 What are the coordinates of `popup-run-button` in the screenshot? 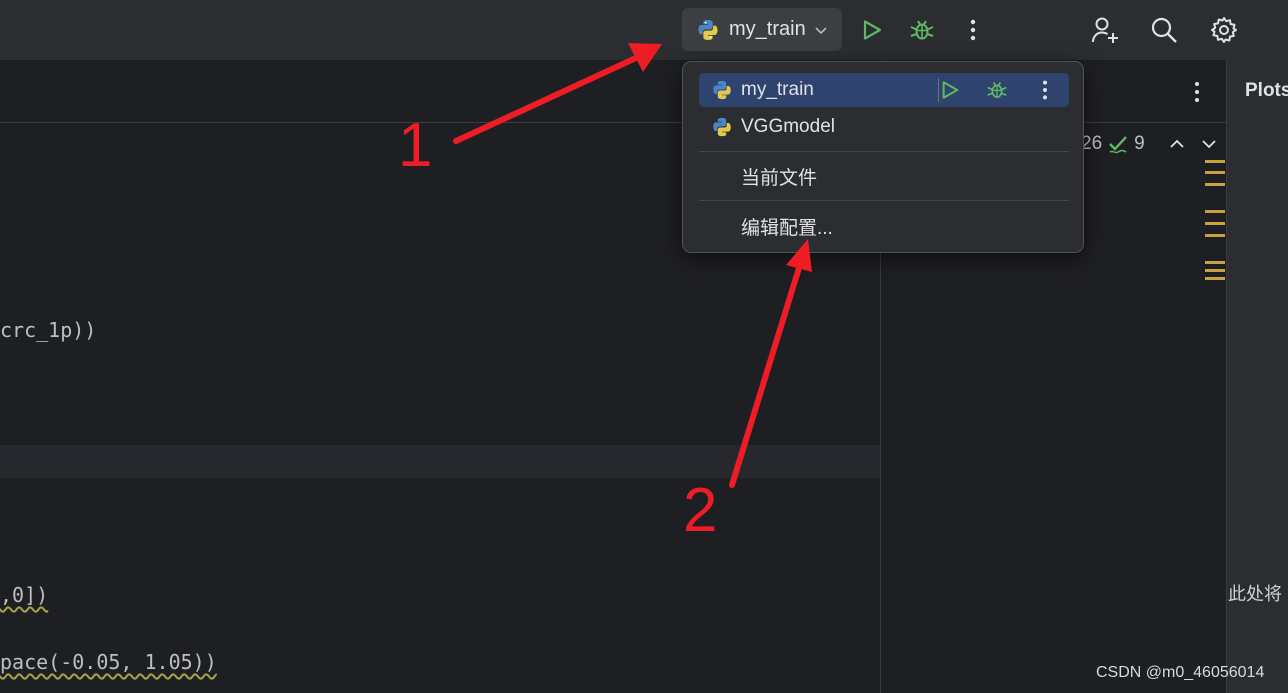 It's located at (950, 90).